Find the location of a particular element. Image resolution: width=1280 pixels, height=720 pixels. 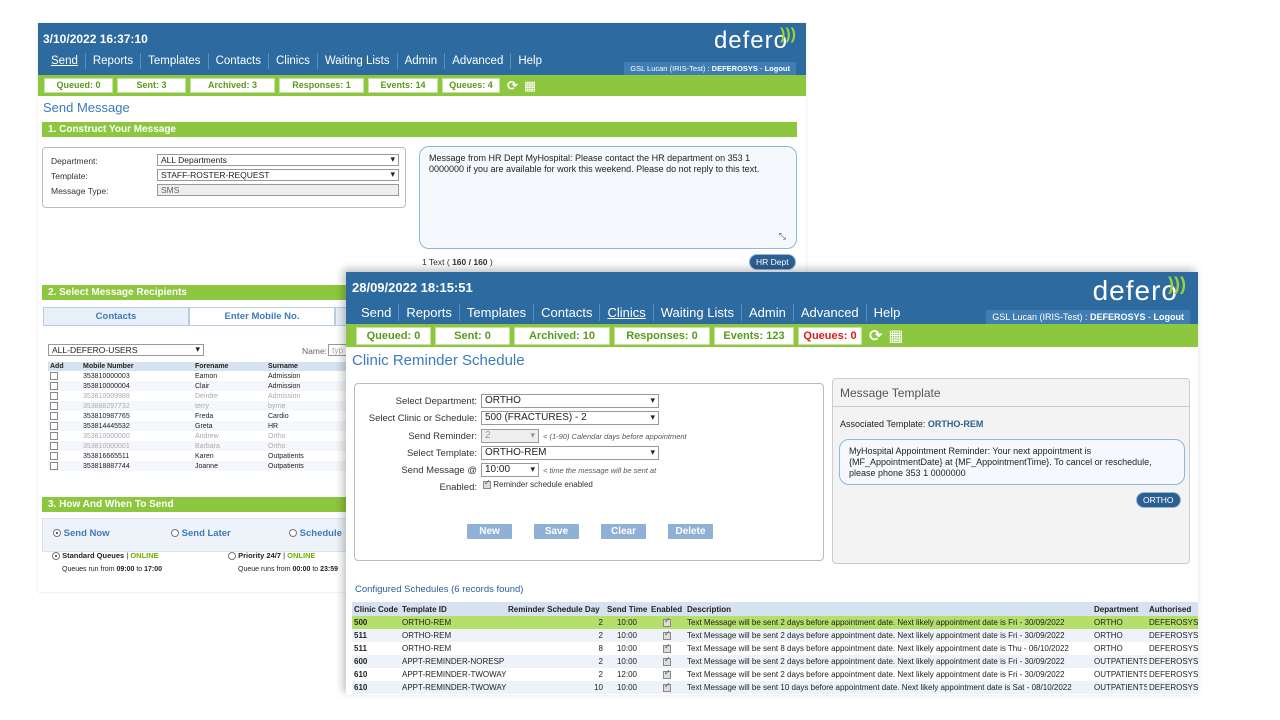

send-now-option: Send Now is located at coordinates (81, 533).